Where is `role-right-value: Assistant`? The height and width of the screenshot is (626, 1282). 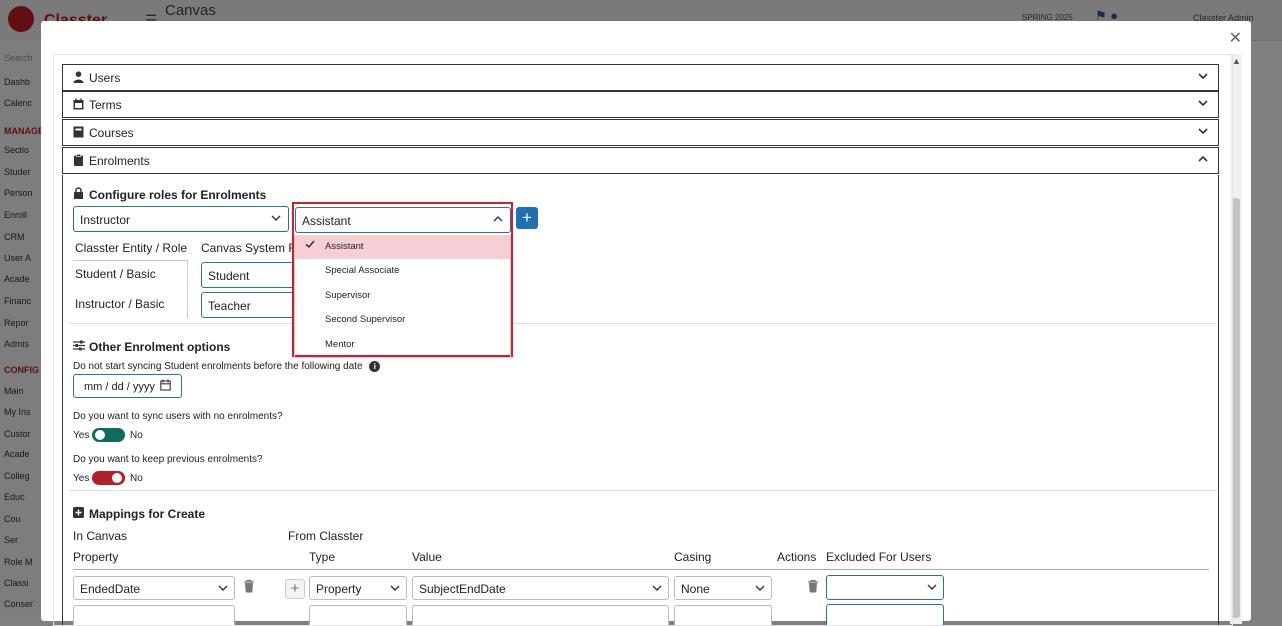 role-right-value: Assistant is located at coordinates (326, 221).